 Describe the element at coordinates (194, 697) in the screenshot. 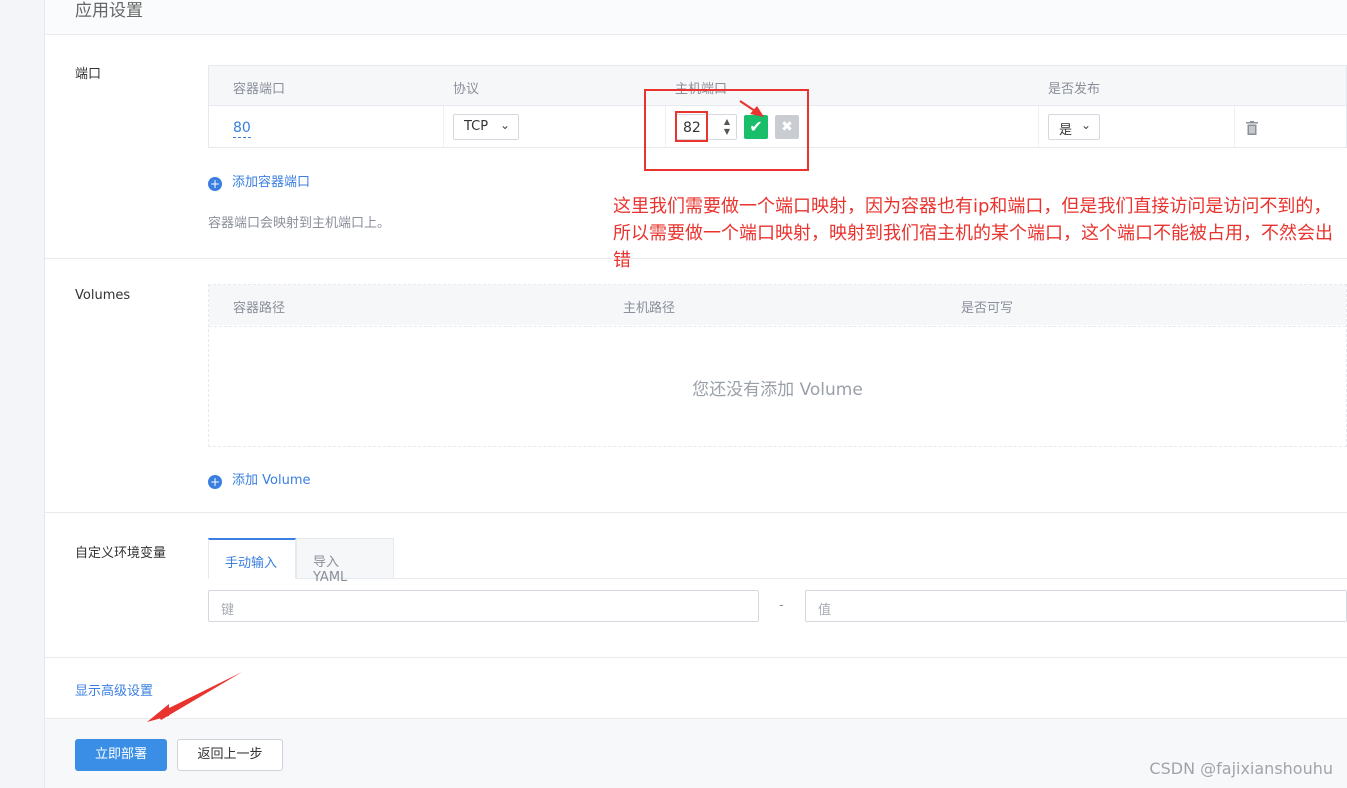

I see `annotation-arrow-bottom` at that location.